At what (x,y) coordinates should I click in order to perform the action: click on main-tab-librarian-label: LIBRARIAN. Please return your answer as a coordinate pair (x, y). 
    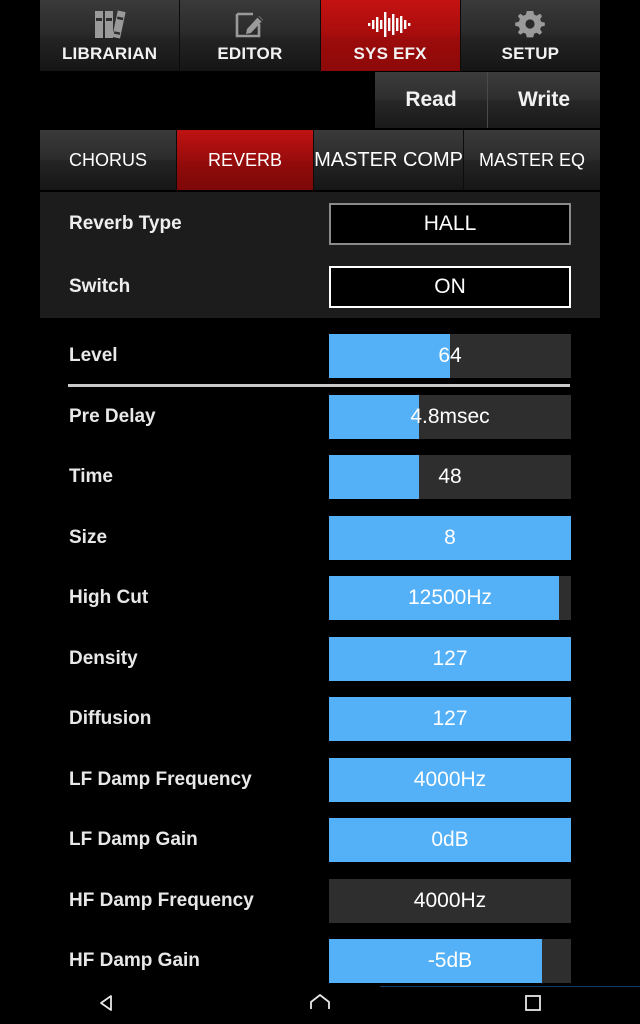
    Looking at the image, I should click on (109, 53).